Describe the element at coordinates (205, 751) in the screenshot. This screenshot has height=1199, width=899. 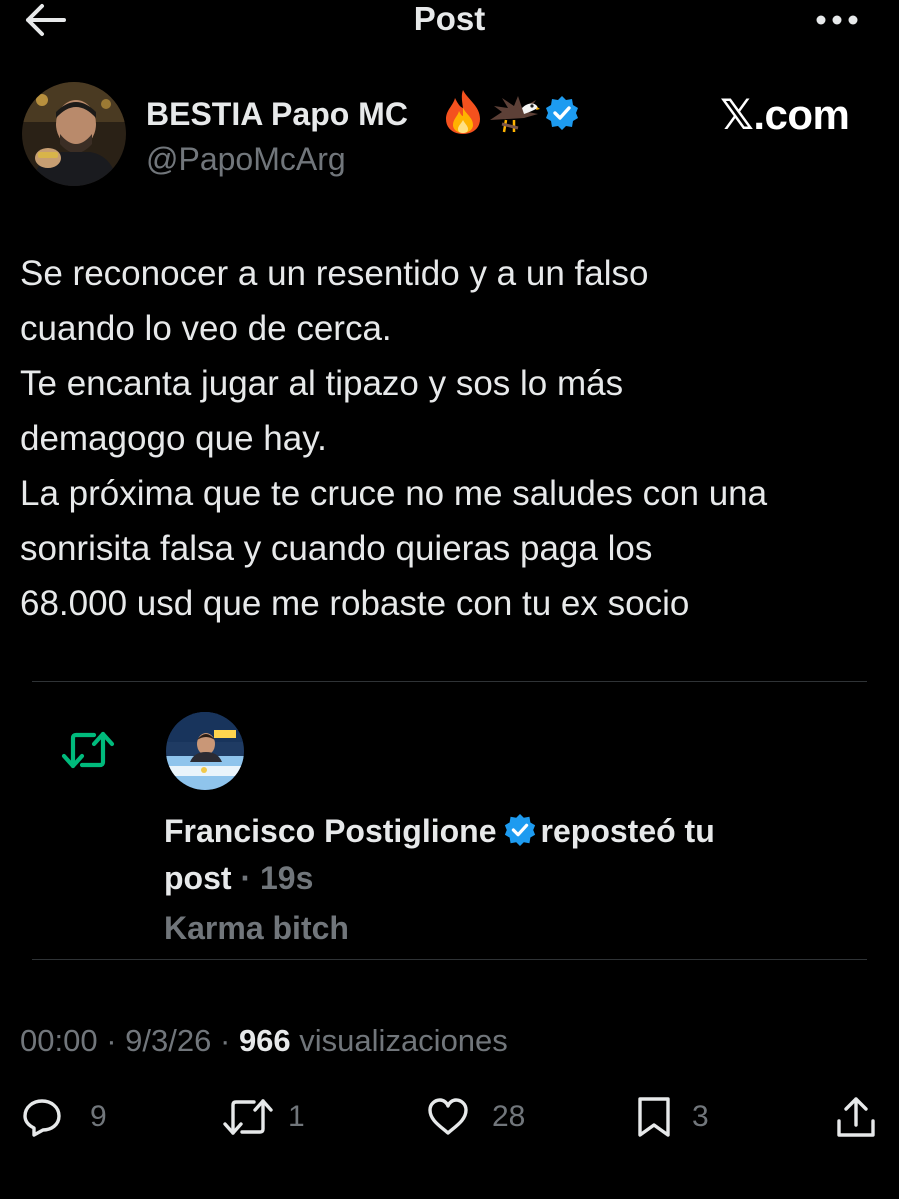
I see `reposter-avatar` at that location.